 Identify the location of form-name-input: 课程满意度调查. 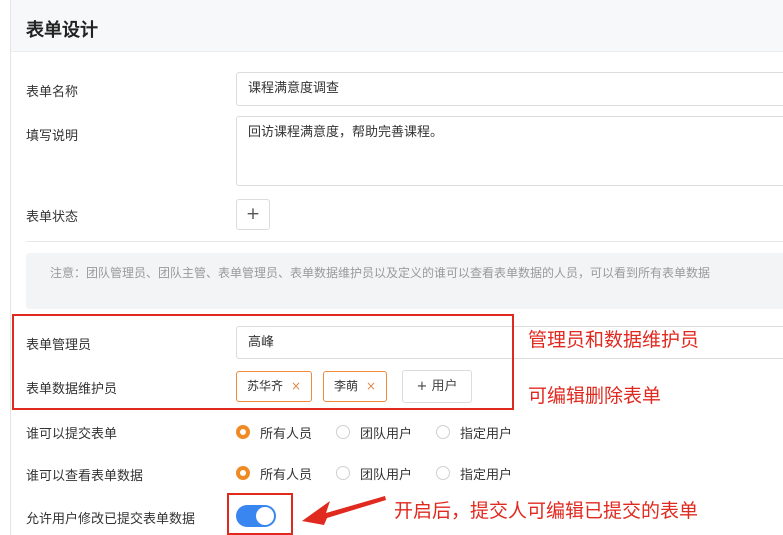
(509, 89).